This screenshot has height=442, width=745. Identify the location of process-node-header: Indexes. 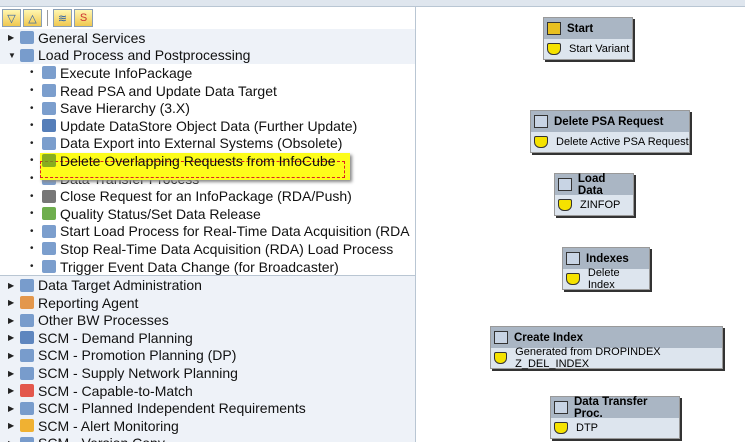
(606, 258).